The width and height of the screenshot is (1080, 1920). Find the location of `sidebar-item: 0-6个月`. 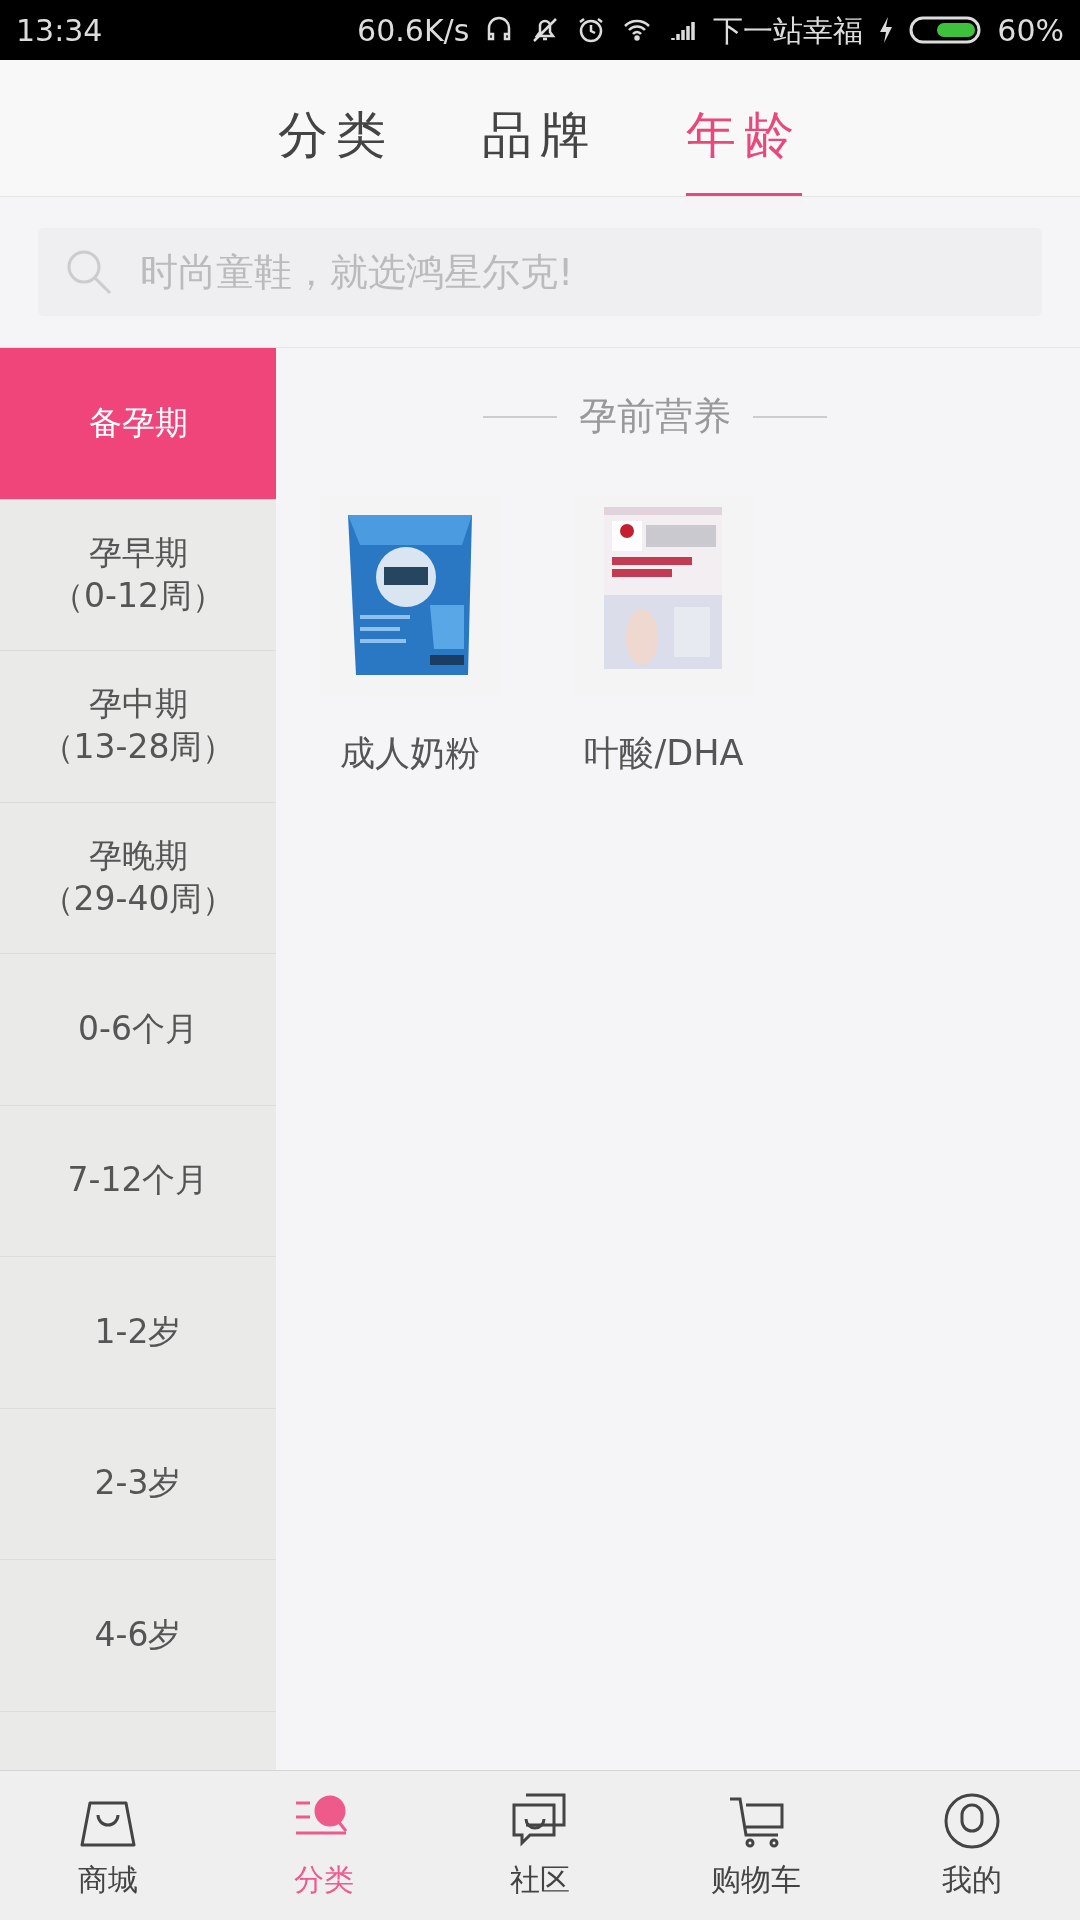

sidebar-item: 0-6个月 is located at coordinates (138, 1030).